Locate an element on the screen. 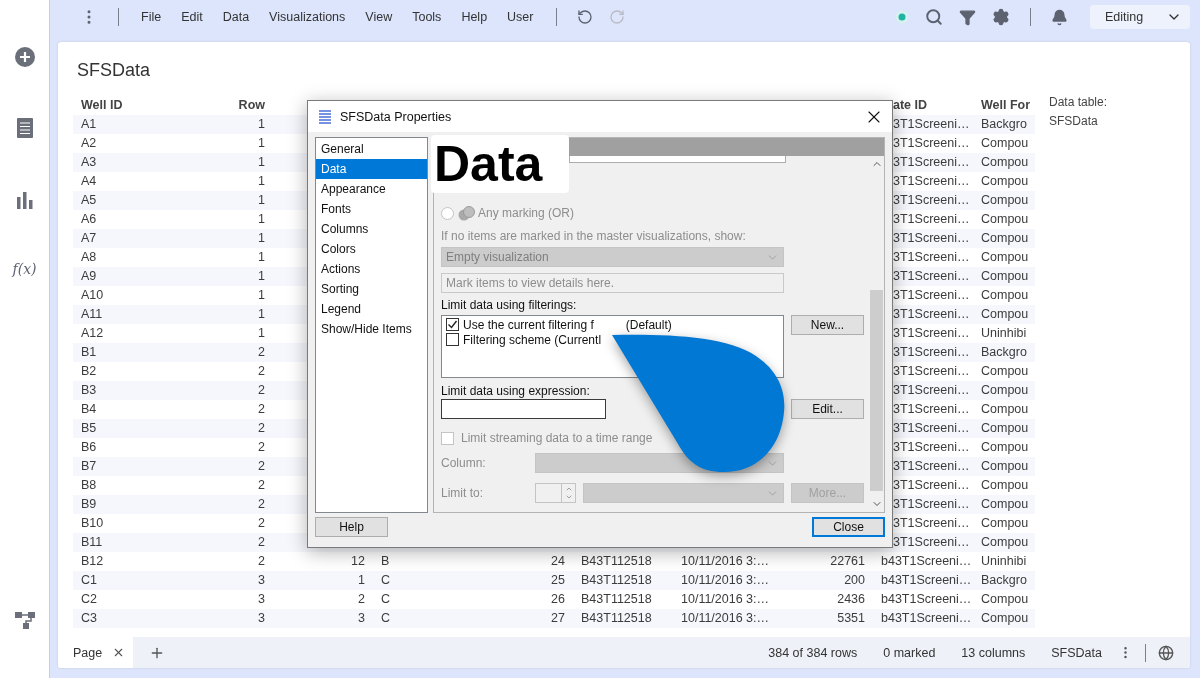 The width and height of the screenshot is (1200, 678). input-field is located at coordinates (677, 159).